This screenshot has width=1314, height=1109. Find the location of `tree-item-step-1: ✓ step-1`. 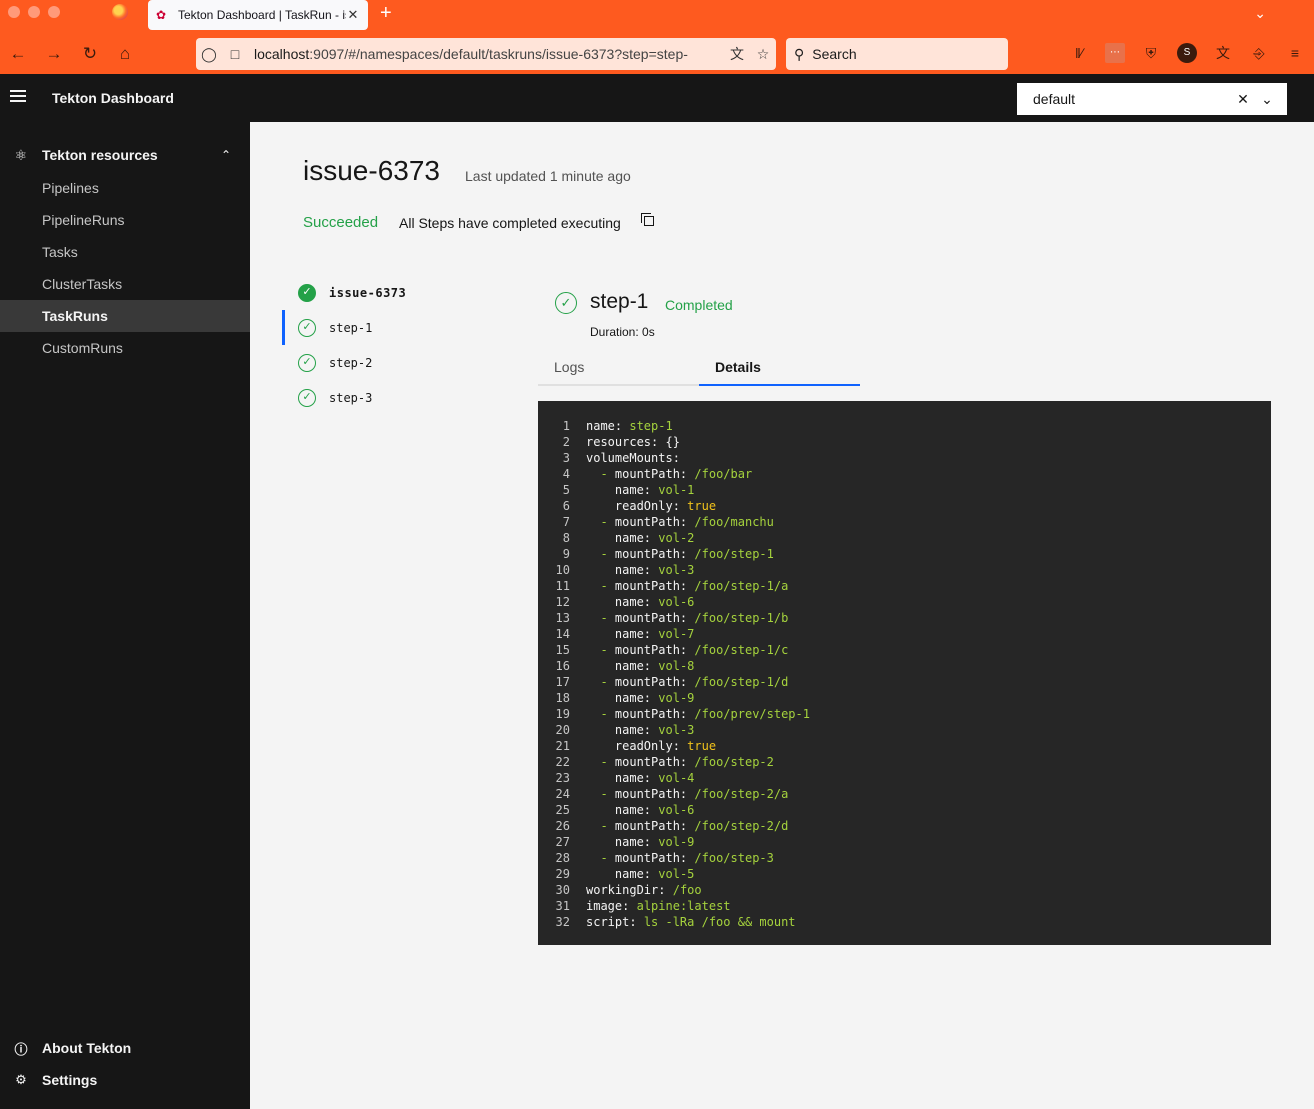

tree-item-step-1: ✓ step-1 is located at coordinates (392, 327).